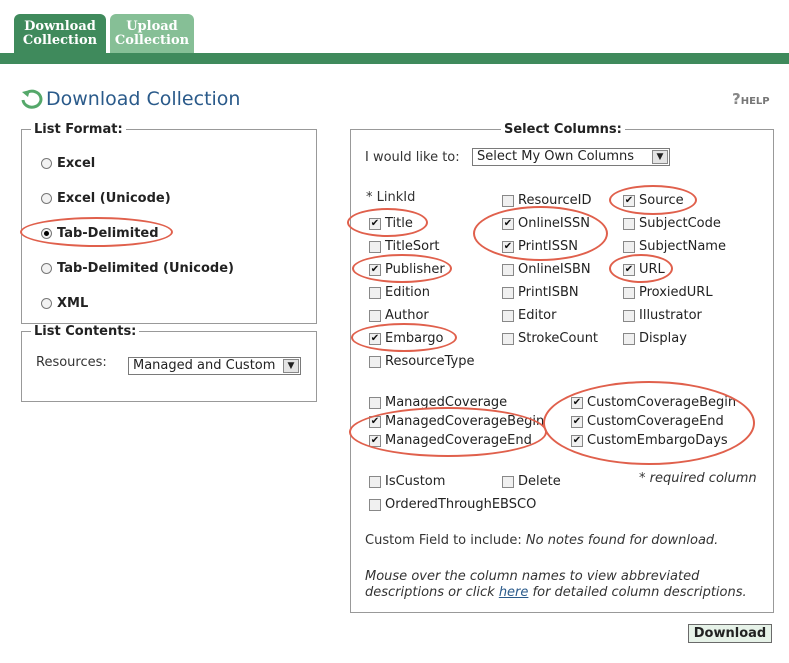  I want to click on tab-upload-collection: Upload Collection, so click(152, 34).